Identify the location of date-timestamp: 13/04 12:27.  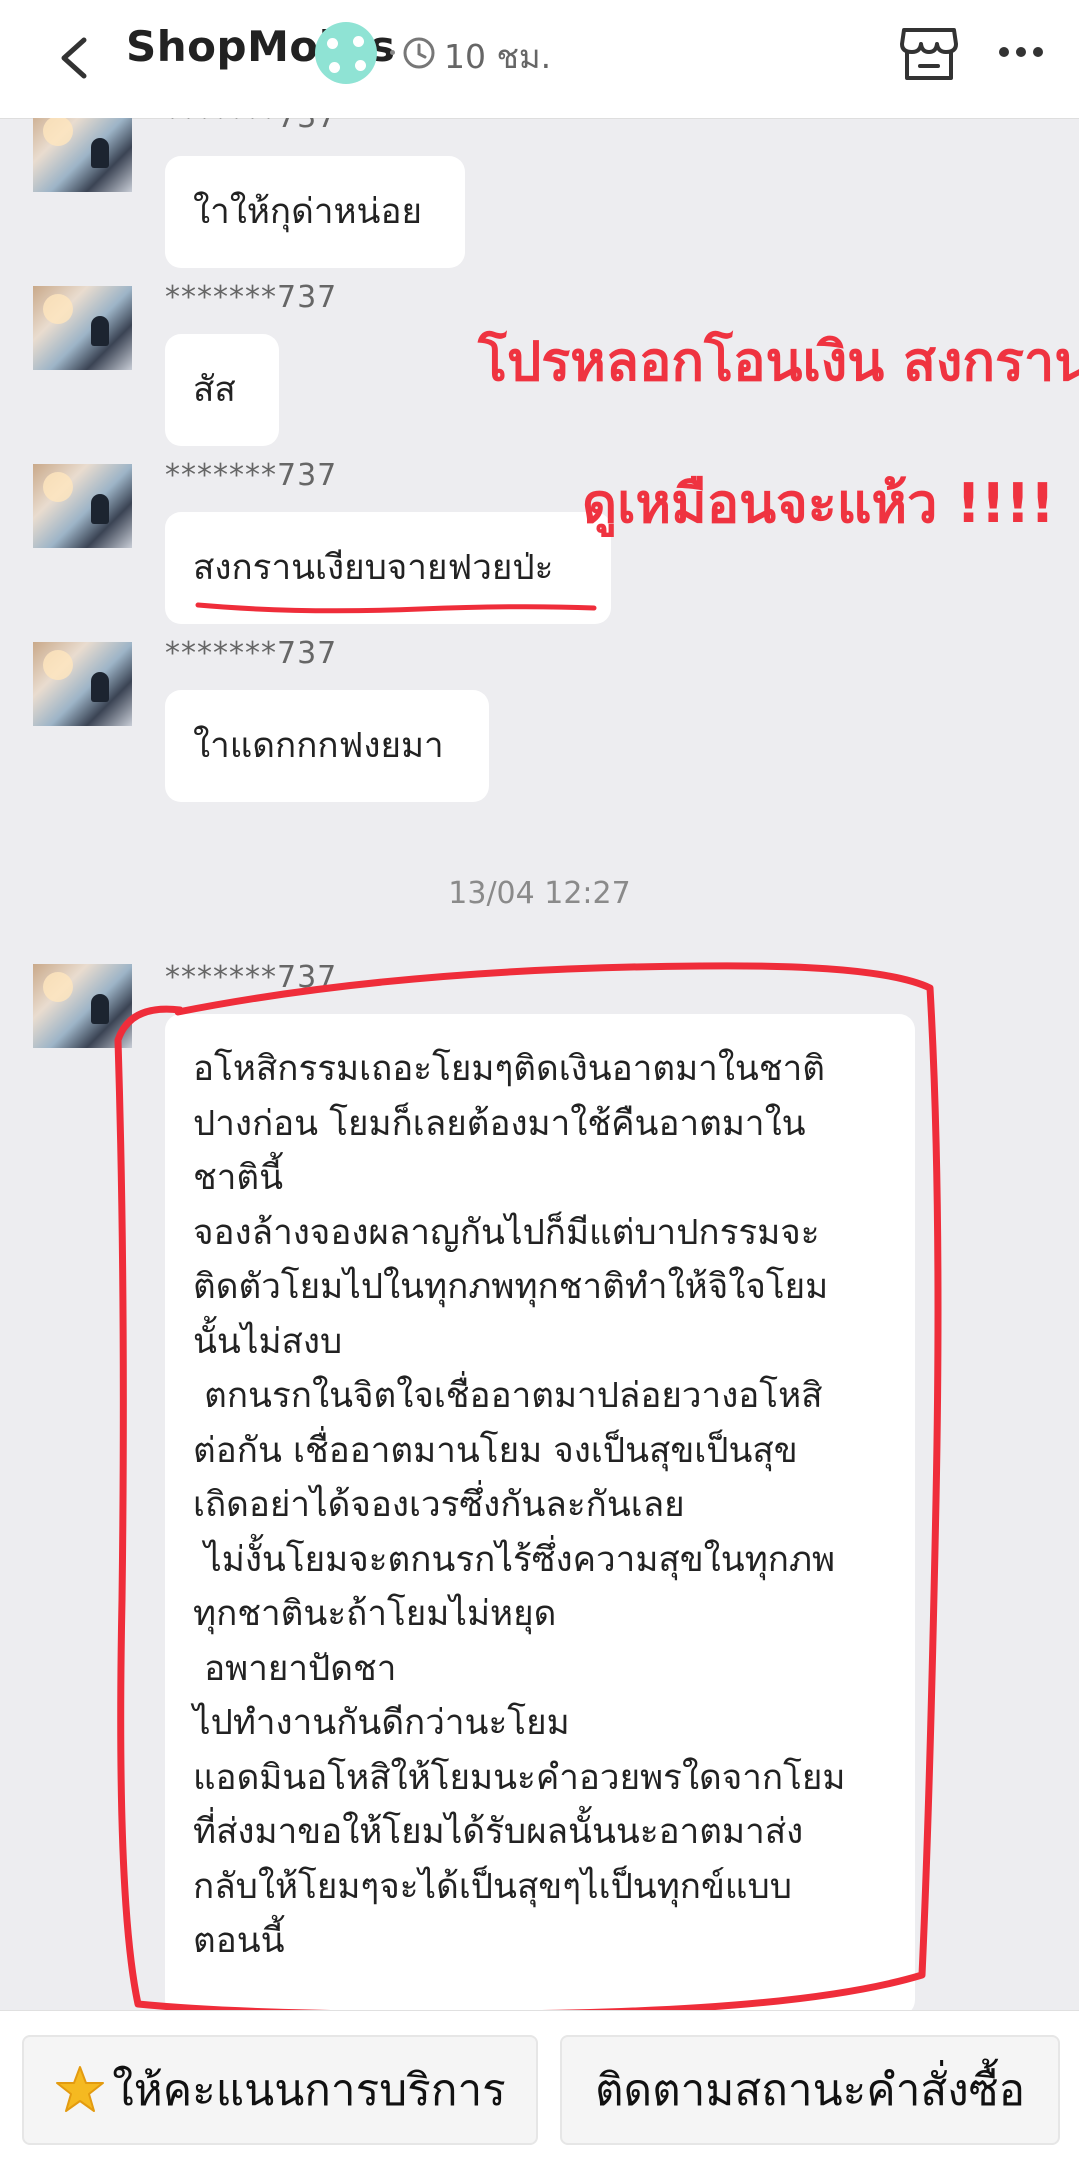
(539, 893).